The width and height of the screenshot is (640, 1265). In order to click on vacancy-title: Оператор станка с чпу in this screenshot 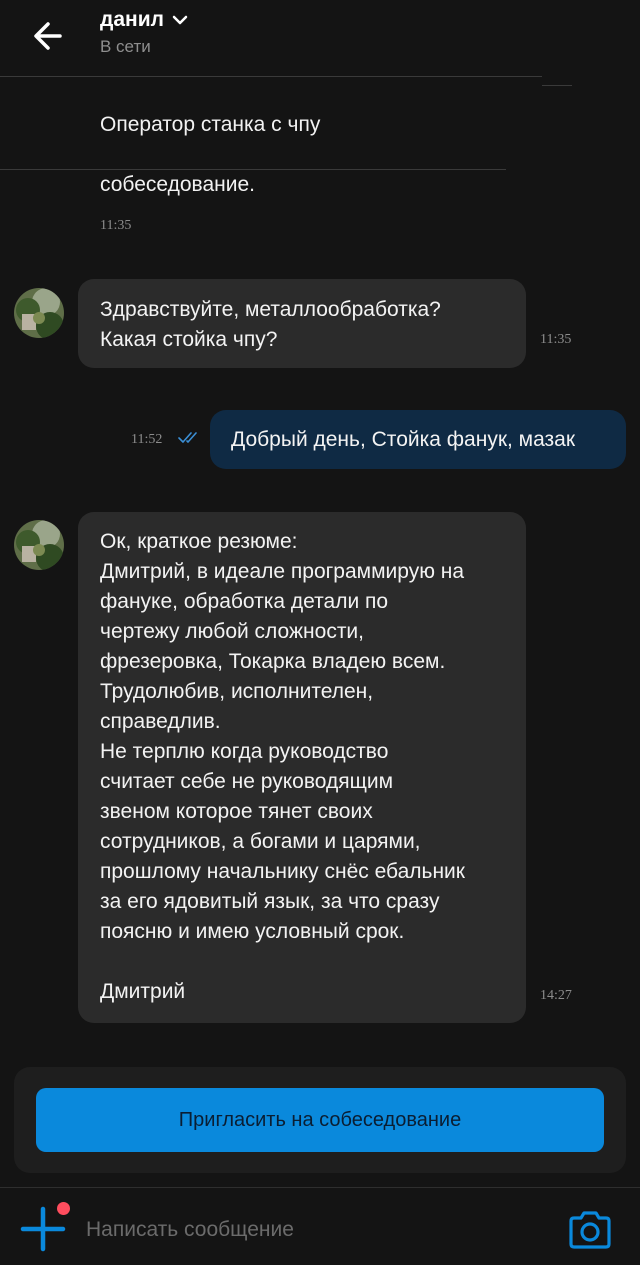, I will do `click(210, 125)`.